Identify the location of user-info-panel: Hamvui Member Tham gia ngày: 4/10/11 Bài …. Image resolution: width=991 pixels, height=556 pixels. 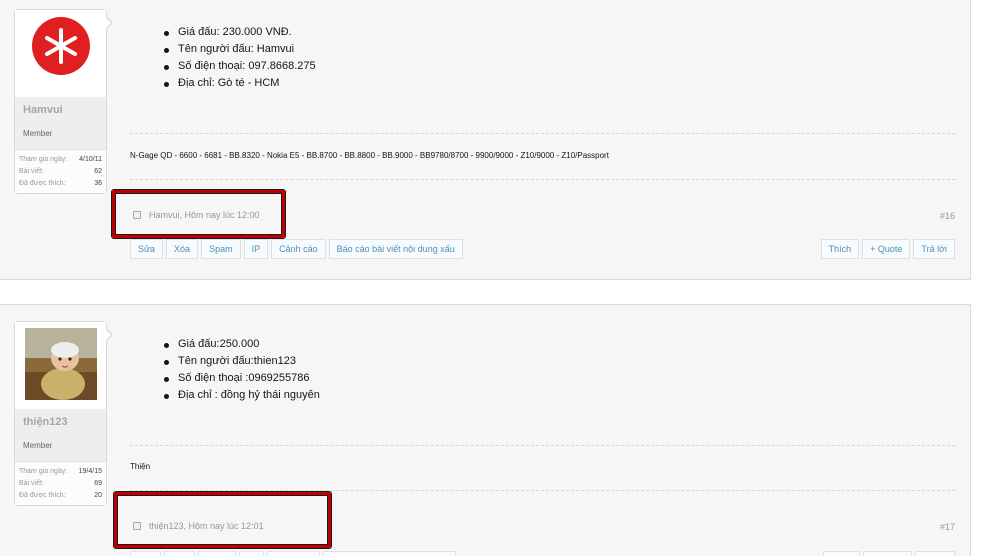
(63, 101).